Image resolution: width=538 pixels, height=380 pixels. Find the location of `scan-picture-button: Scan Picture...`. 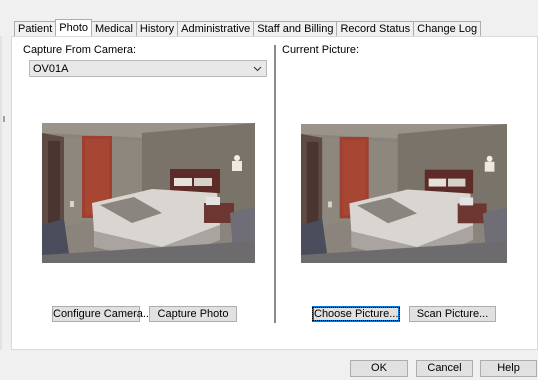

scan-picture-button: Scan Picture... is located at coordinates (452, 314).